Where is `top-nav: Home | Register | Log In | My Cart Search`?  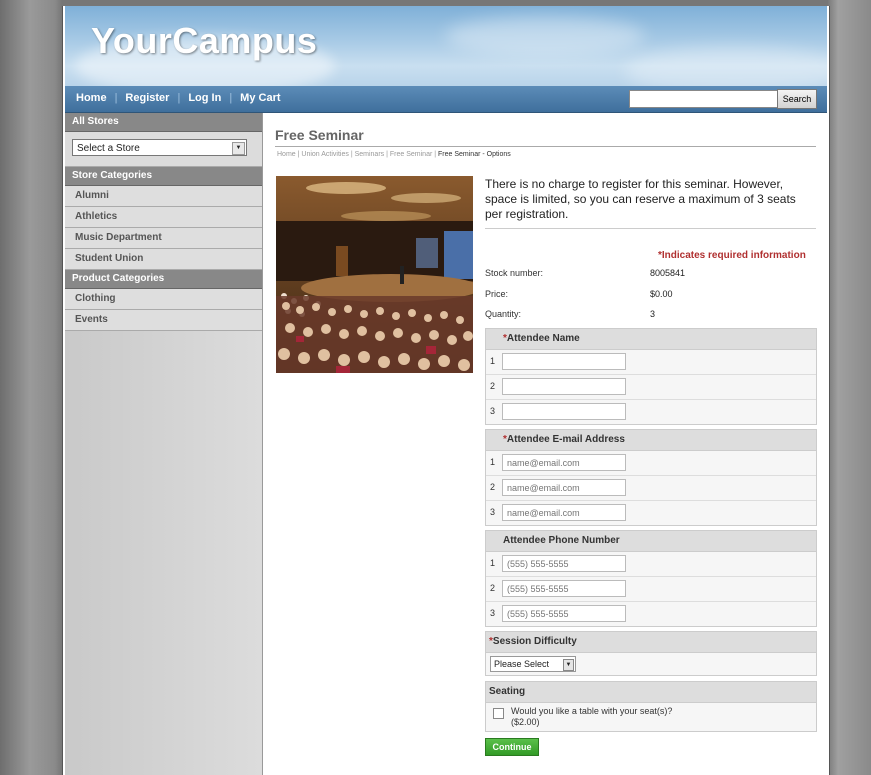
top-nav: Home | Register | Log In | My Cart Search is located at coordinates (446, 99).